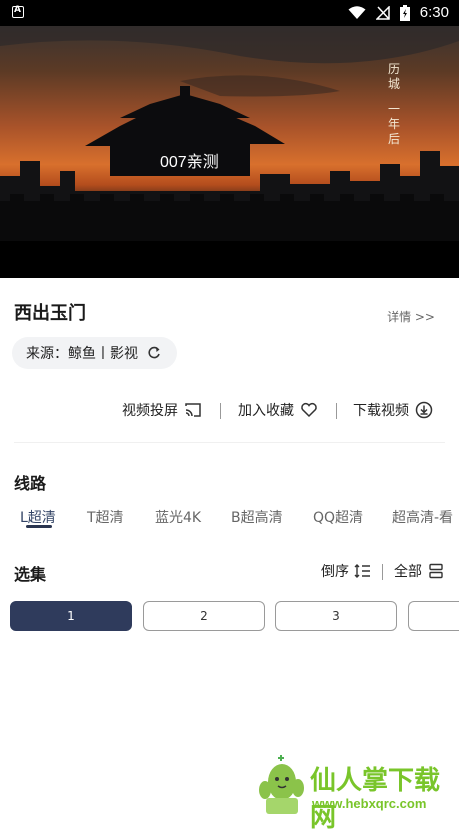 The width and height of the screenshot is (459, 834). What do you see at coordinates (30, 483) in the screenshot?
I see `routes-title: 线路` at bounding box center [30, 483].